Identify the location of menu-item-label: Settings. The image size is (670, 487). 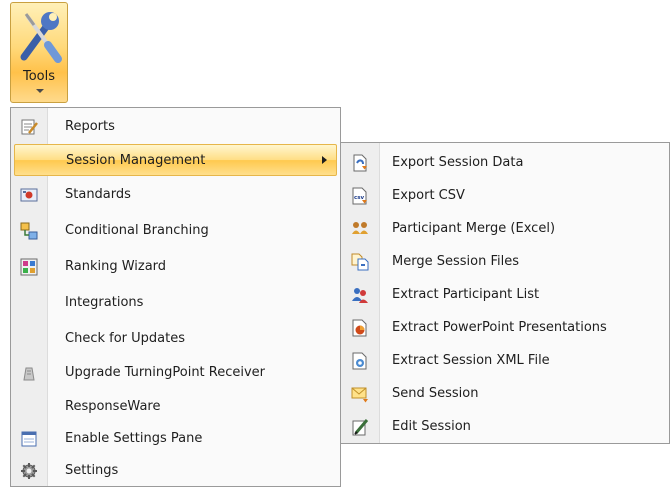
(92, 470).